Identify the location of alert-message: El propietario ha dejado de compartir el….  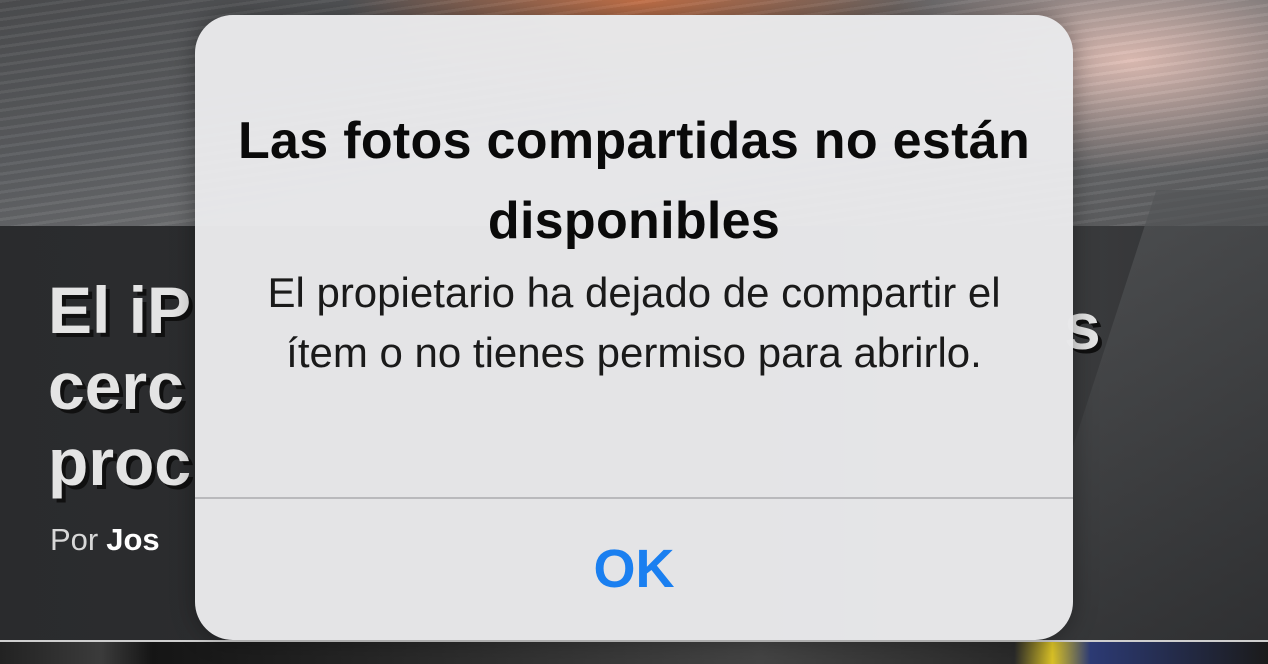
(634, 322).